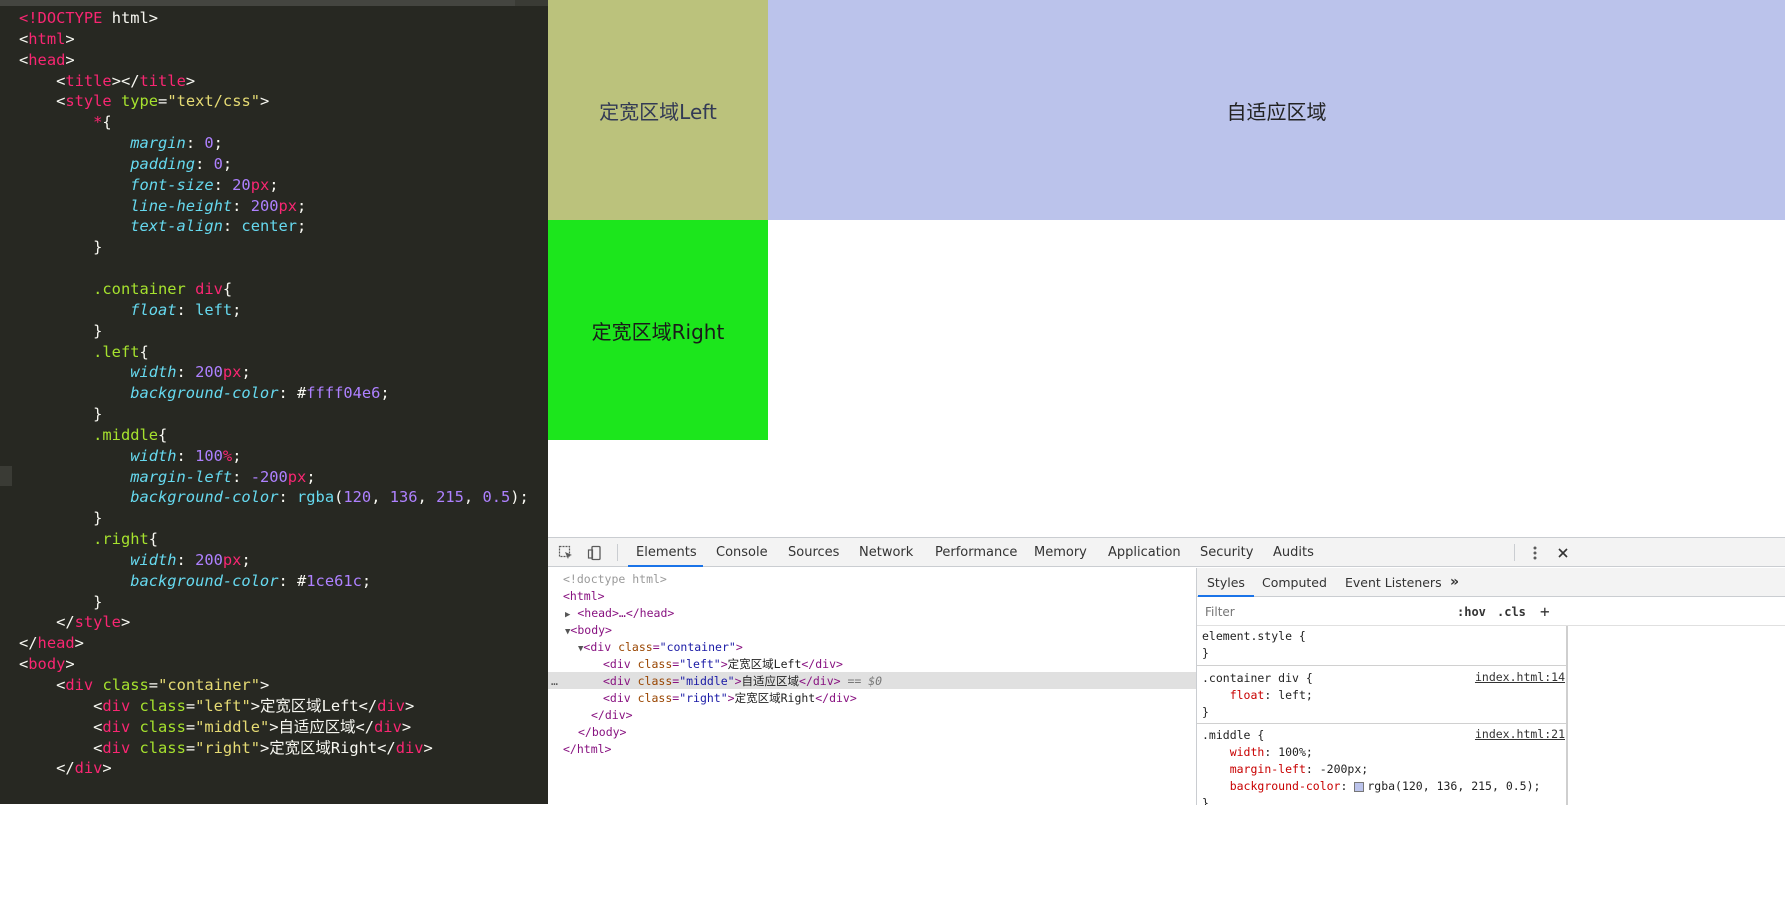  What do you see at coordinates (584, 596) in the screenshot?
I see `dom-html-node: <html>` at bounding box center [584, 596].